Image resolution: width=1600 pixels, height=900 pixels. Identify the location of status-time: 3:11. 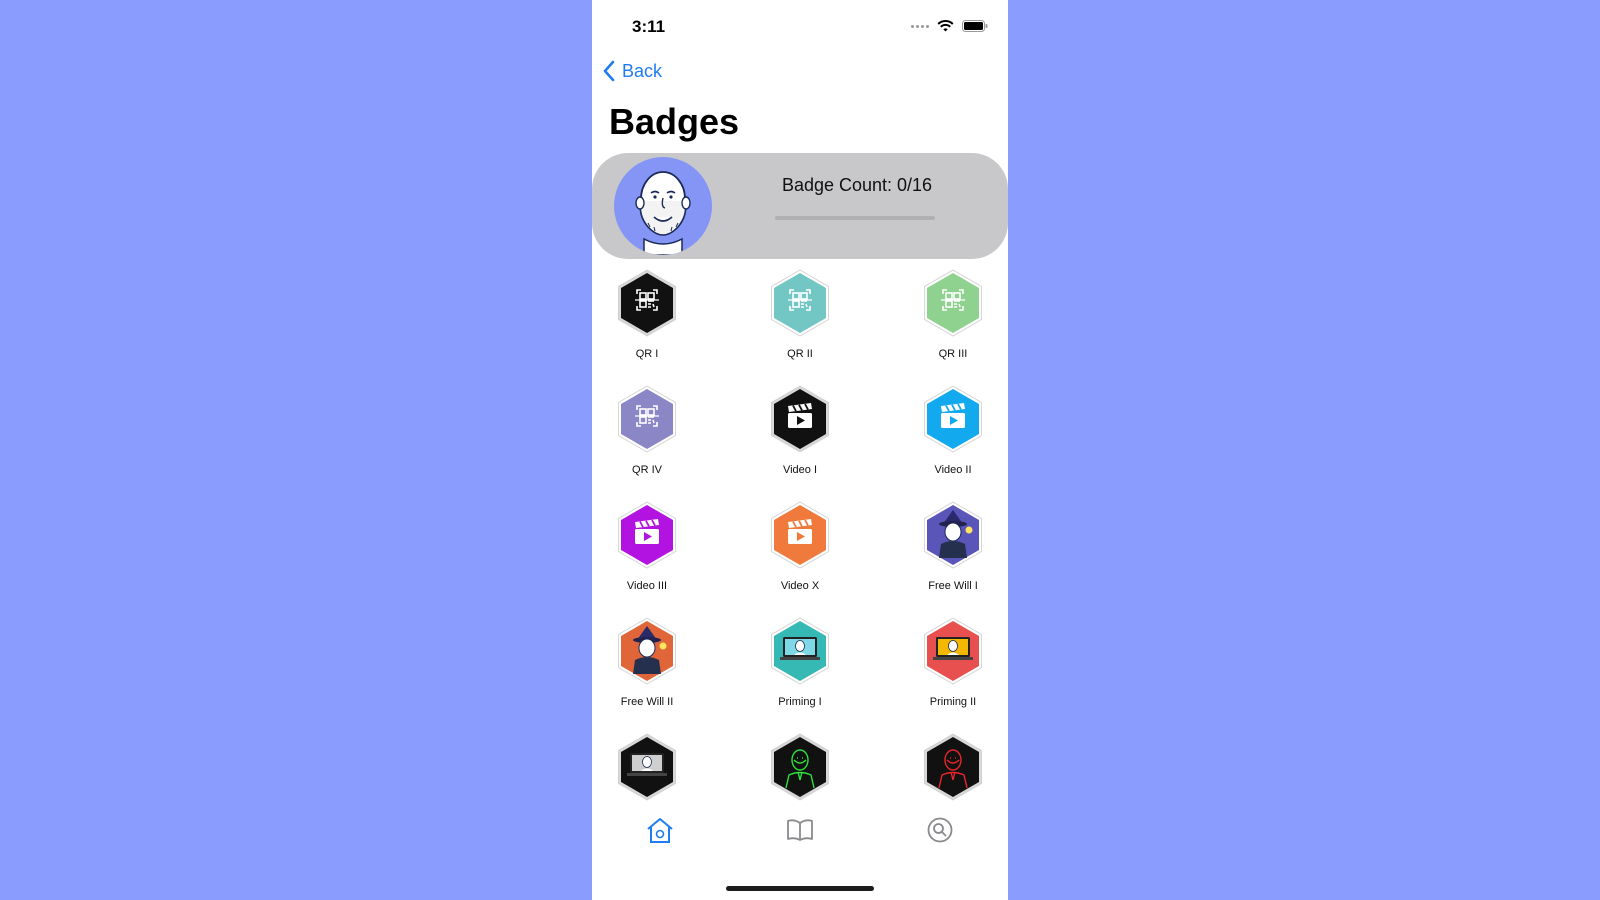
(649, 26).